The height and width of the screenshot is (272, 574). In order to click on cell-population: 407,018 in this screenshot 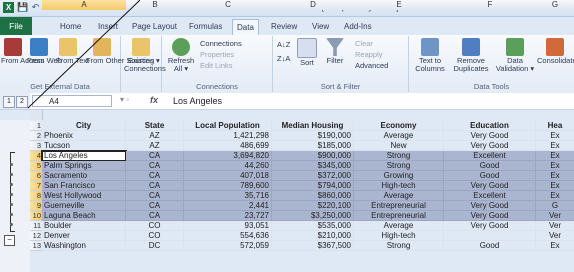, I will do `click(228, 176)`.